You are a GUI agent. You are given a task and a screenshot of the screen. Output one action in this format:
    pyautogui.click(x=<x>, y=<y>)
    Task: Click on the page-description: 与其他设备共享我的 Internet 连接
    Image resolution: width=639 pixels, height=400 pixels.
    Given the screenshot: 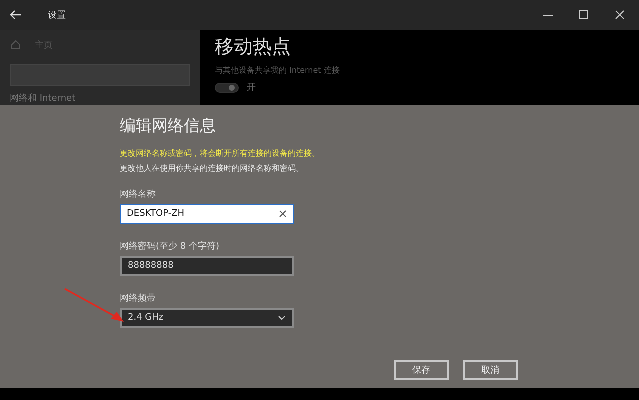 What is the action you would take?
    pyautogui.click(x=278, y=70)
    